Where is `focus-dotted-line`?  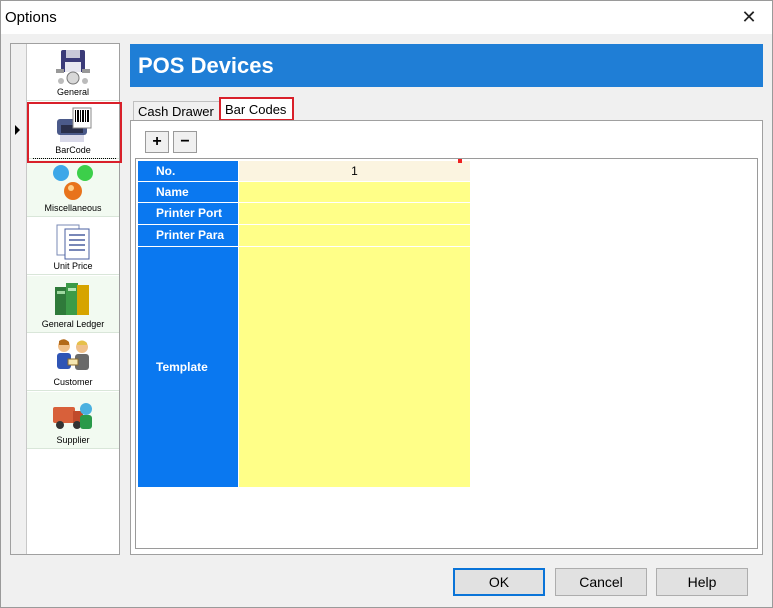 focus-dotted-line is located at coordinates (74, 158).